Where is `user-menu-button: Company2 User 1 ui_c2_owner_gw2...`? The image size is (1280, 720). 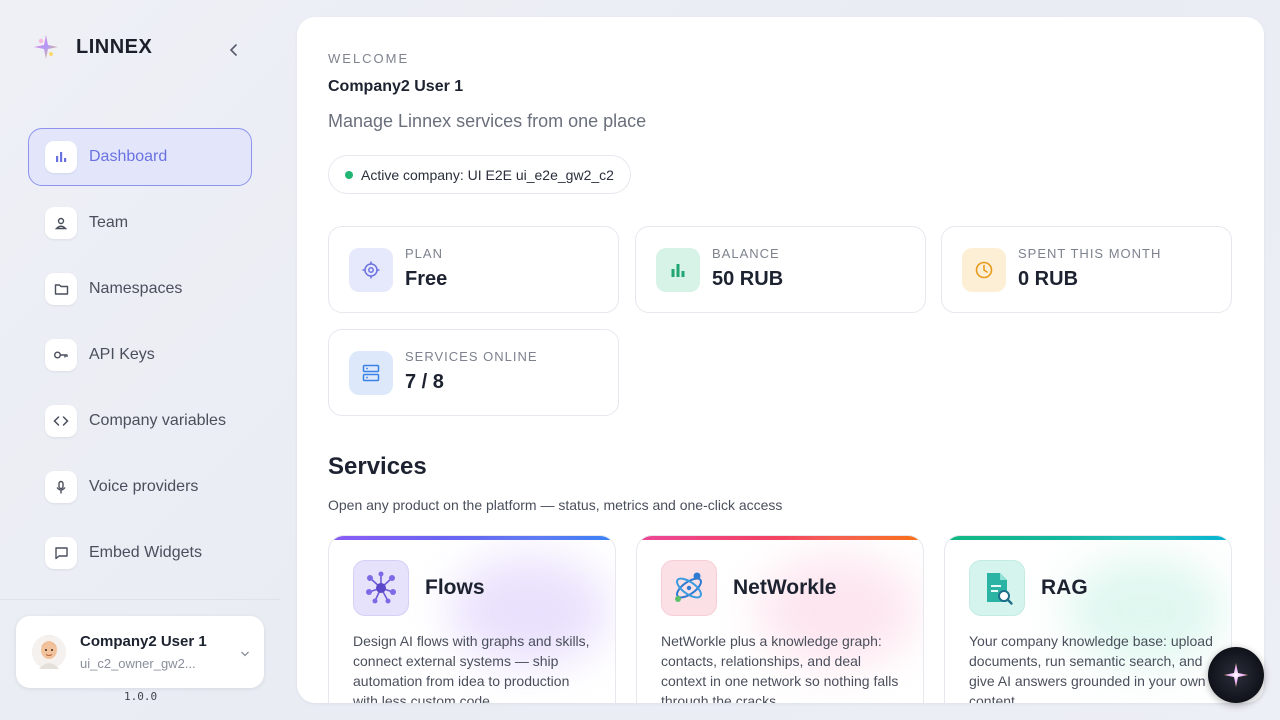 user-menu-button: Company2 User 1 ui_c2_owner_gw2... is located at coordinates (140, 652).